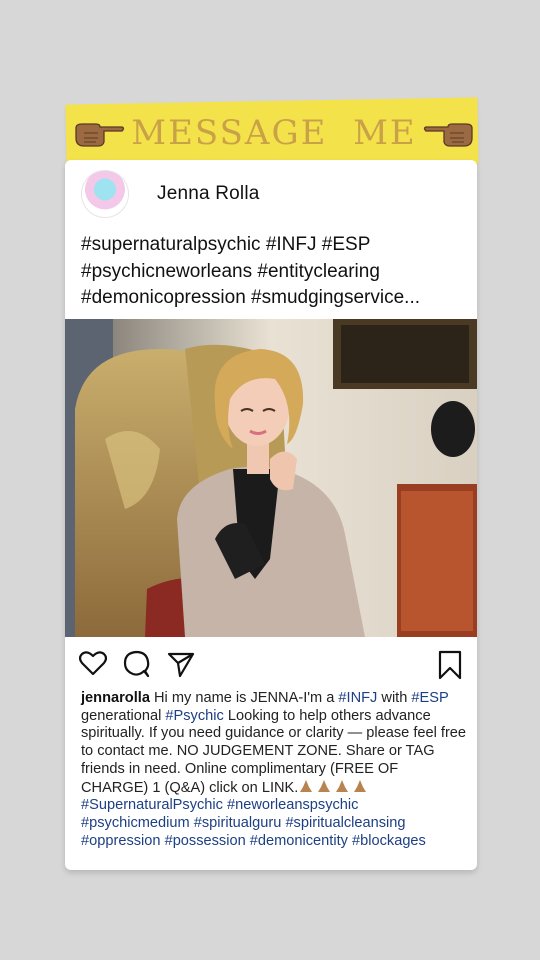  I want to click on post-username: Jenna Rolla, so click(208, 194).